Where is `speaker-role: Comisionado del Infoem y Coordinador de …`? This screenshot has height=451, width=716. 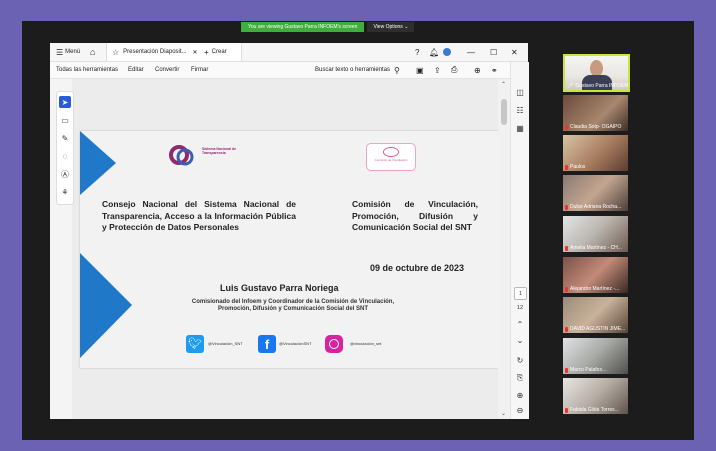
speaker-role: Comisionado del Infoem y Coordinador de … is located at coordinates (293, 305).